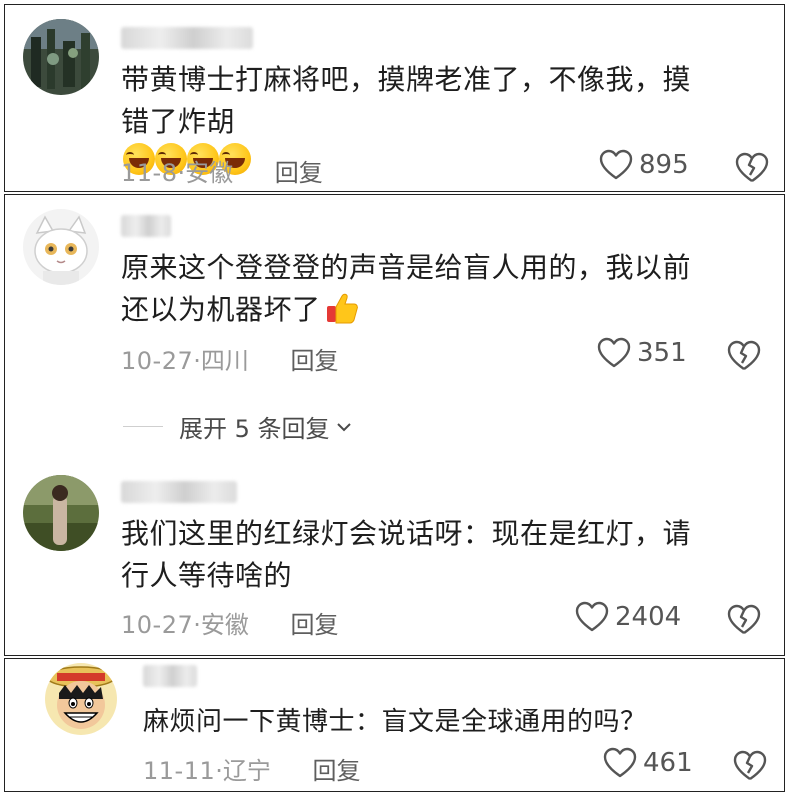 This screenshot has width=789, height=796. Describe the element at coordinates (406, 533) in the screenshot. I see `comment-text-line: 我们这里的红绿灯会说话呀：现在是红灯，请` at that location.